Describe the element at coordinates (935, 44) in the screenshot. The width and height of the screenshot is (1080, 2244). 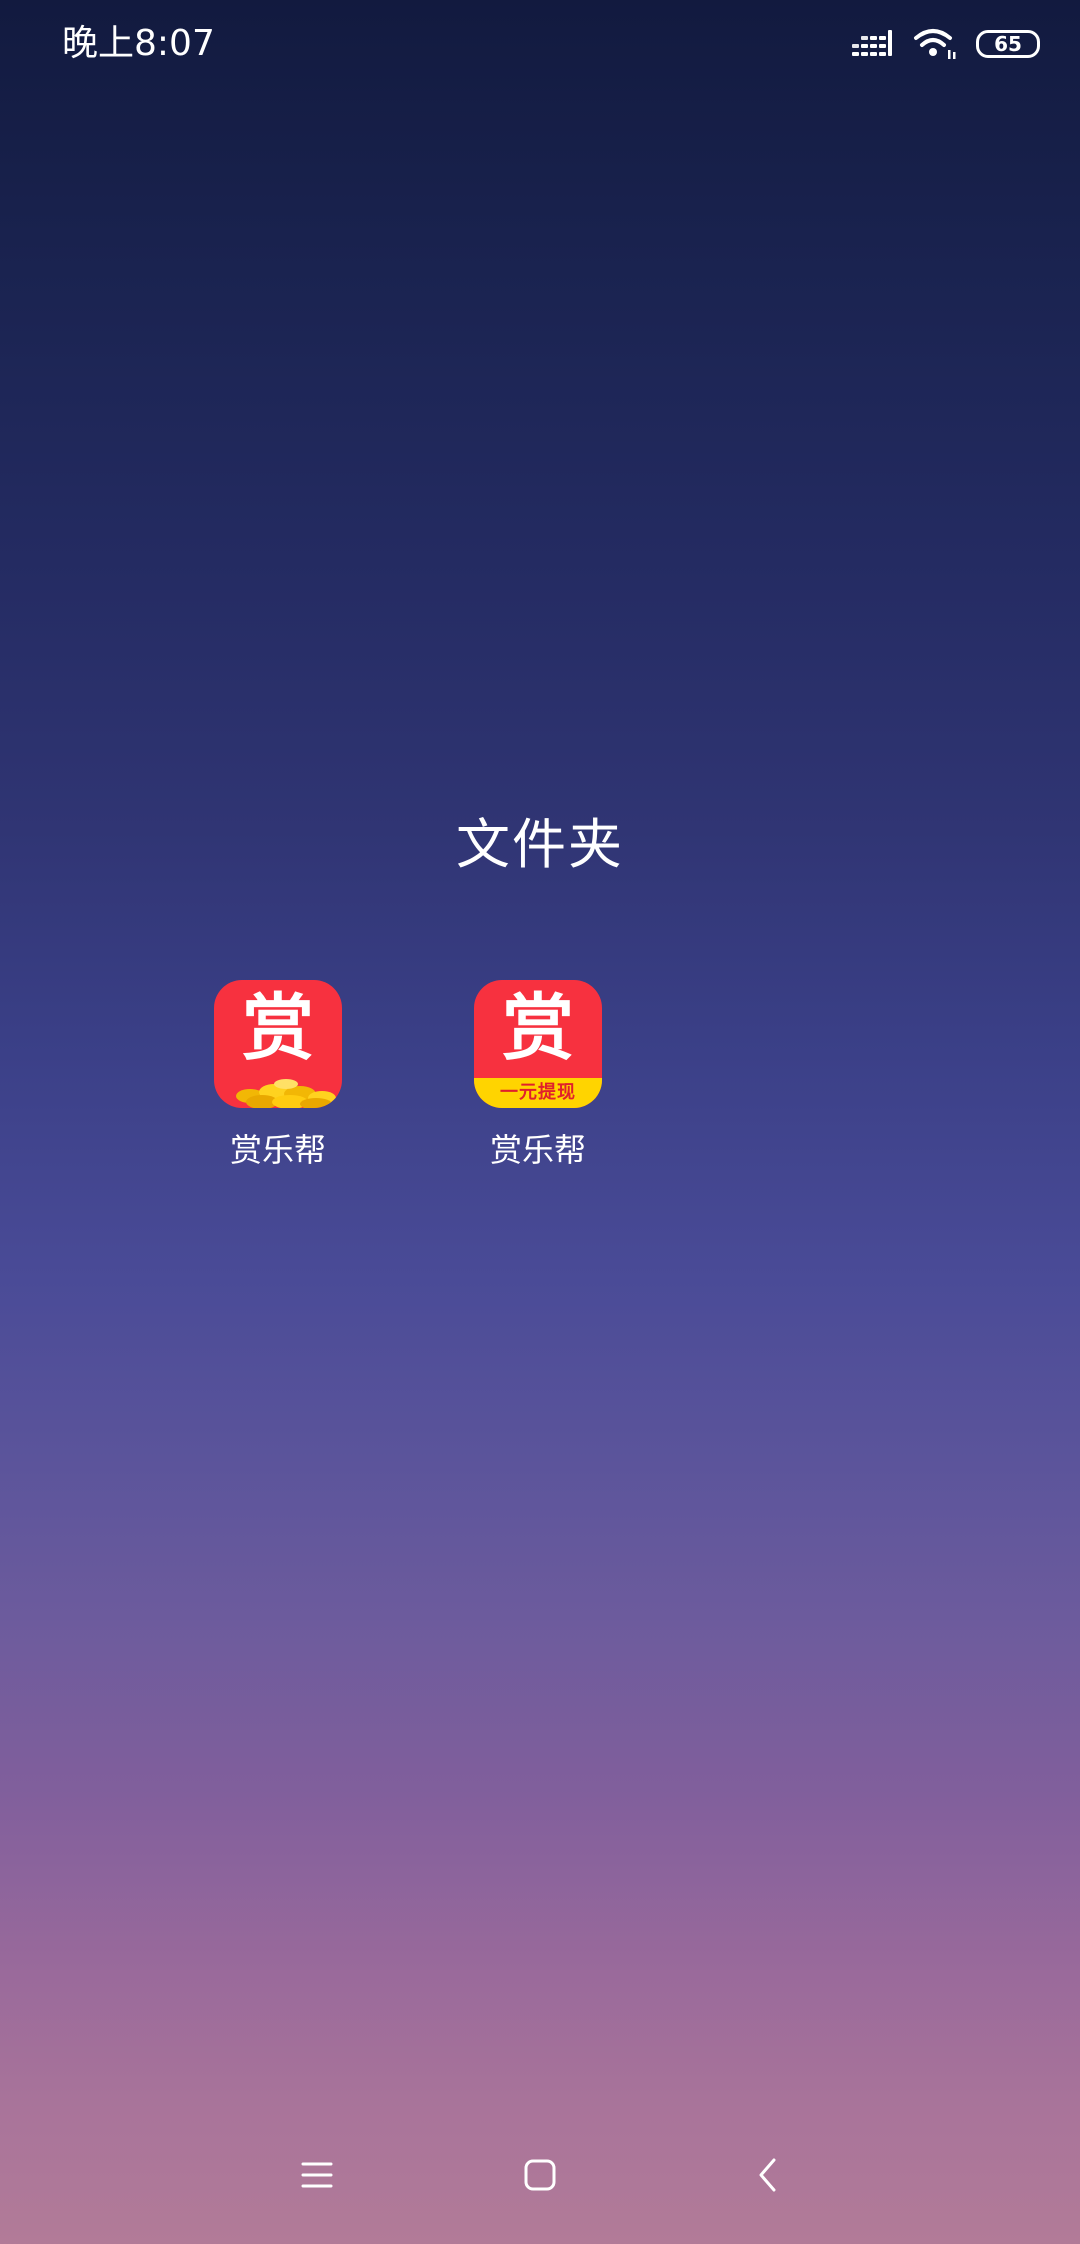
I see `wifi-icon` at that location.